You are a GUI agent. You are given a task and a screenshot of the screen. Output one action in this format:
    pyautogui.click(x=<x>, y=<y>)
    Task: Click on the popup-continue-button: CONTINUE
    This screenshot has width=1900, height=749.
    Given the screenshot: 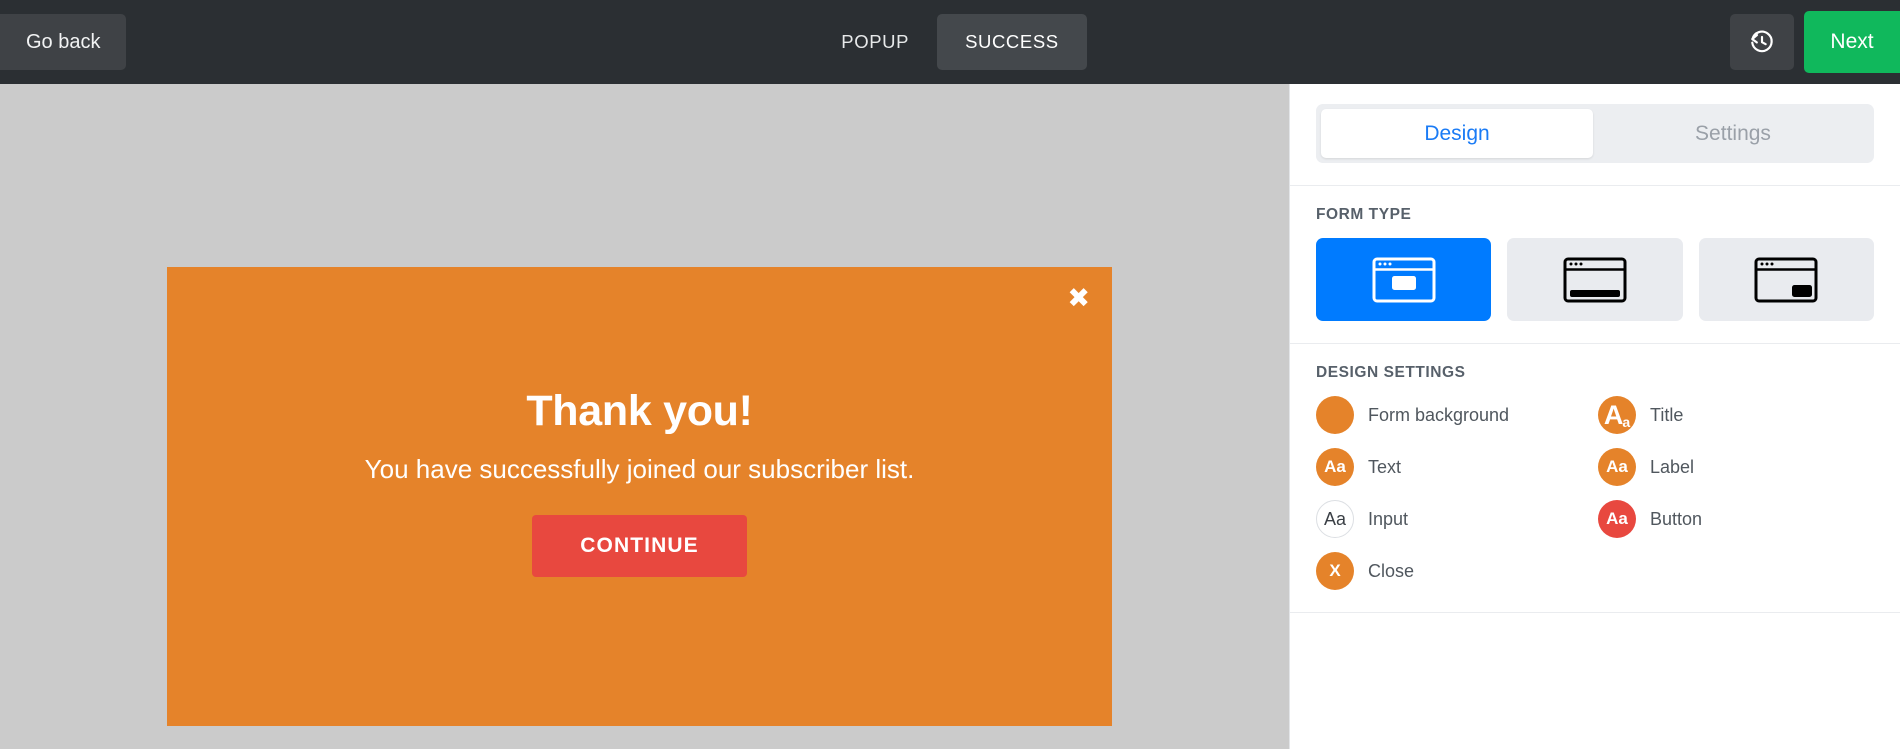 What is the action you would take?
    pyautogui.click(x=639, y=546)
    